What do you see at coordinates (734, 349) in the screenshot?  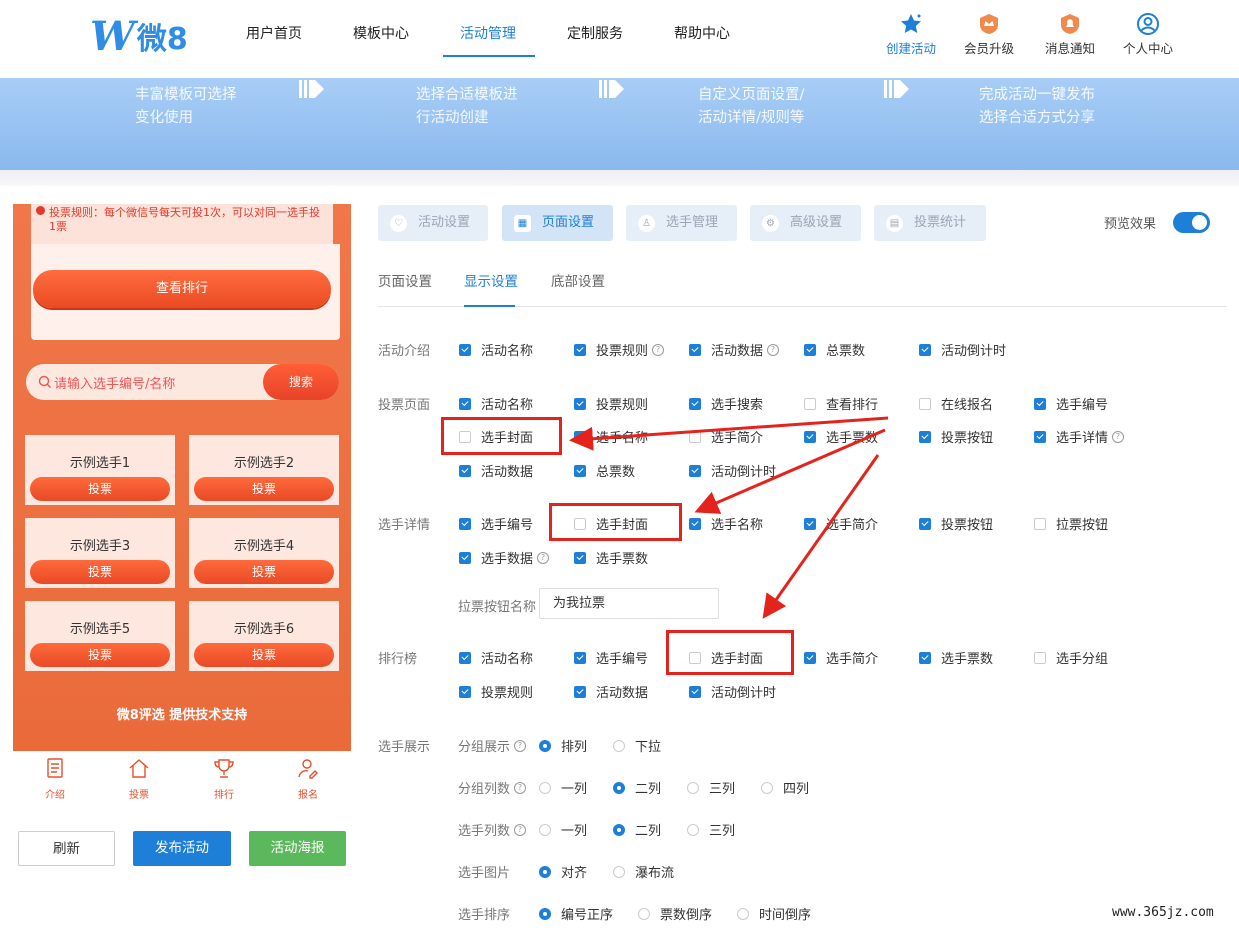 I see `checkbox-intro: 活动数据?` at bounding box center [734, 349].